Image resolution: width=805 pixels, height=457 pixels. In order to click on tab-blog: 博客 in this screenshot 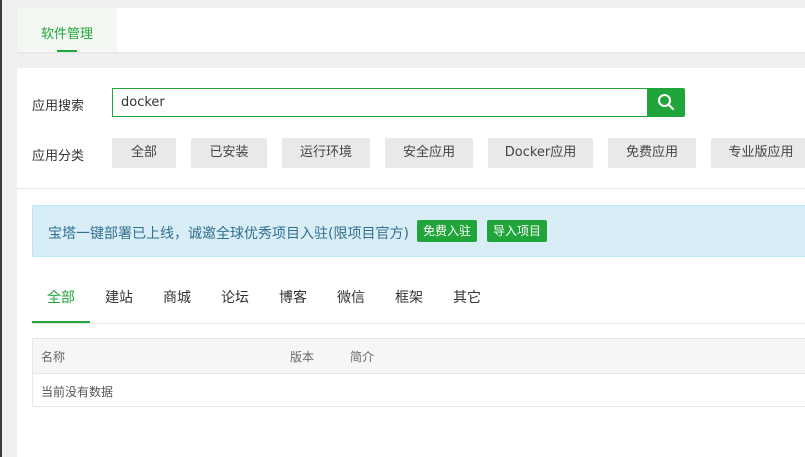, I will do `click(293, 300)`.